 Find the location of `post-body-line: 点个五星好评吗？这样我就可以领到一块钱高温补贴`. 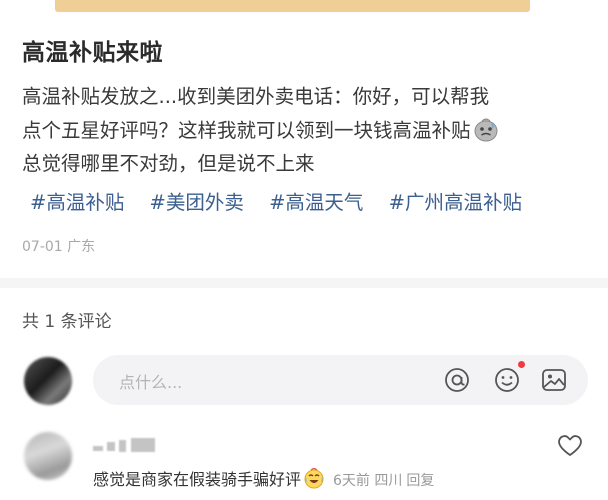

post-body-line: 点个五星好评吗？这样我就可以领到一块钱高温补贴 is located at coordinates (307, 131).